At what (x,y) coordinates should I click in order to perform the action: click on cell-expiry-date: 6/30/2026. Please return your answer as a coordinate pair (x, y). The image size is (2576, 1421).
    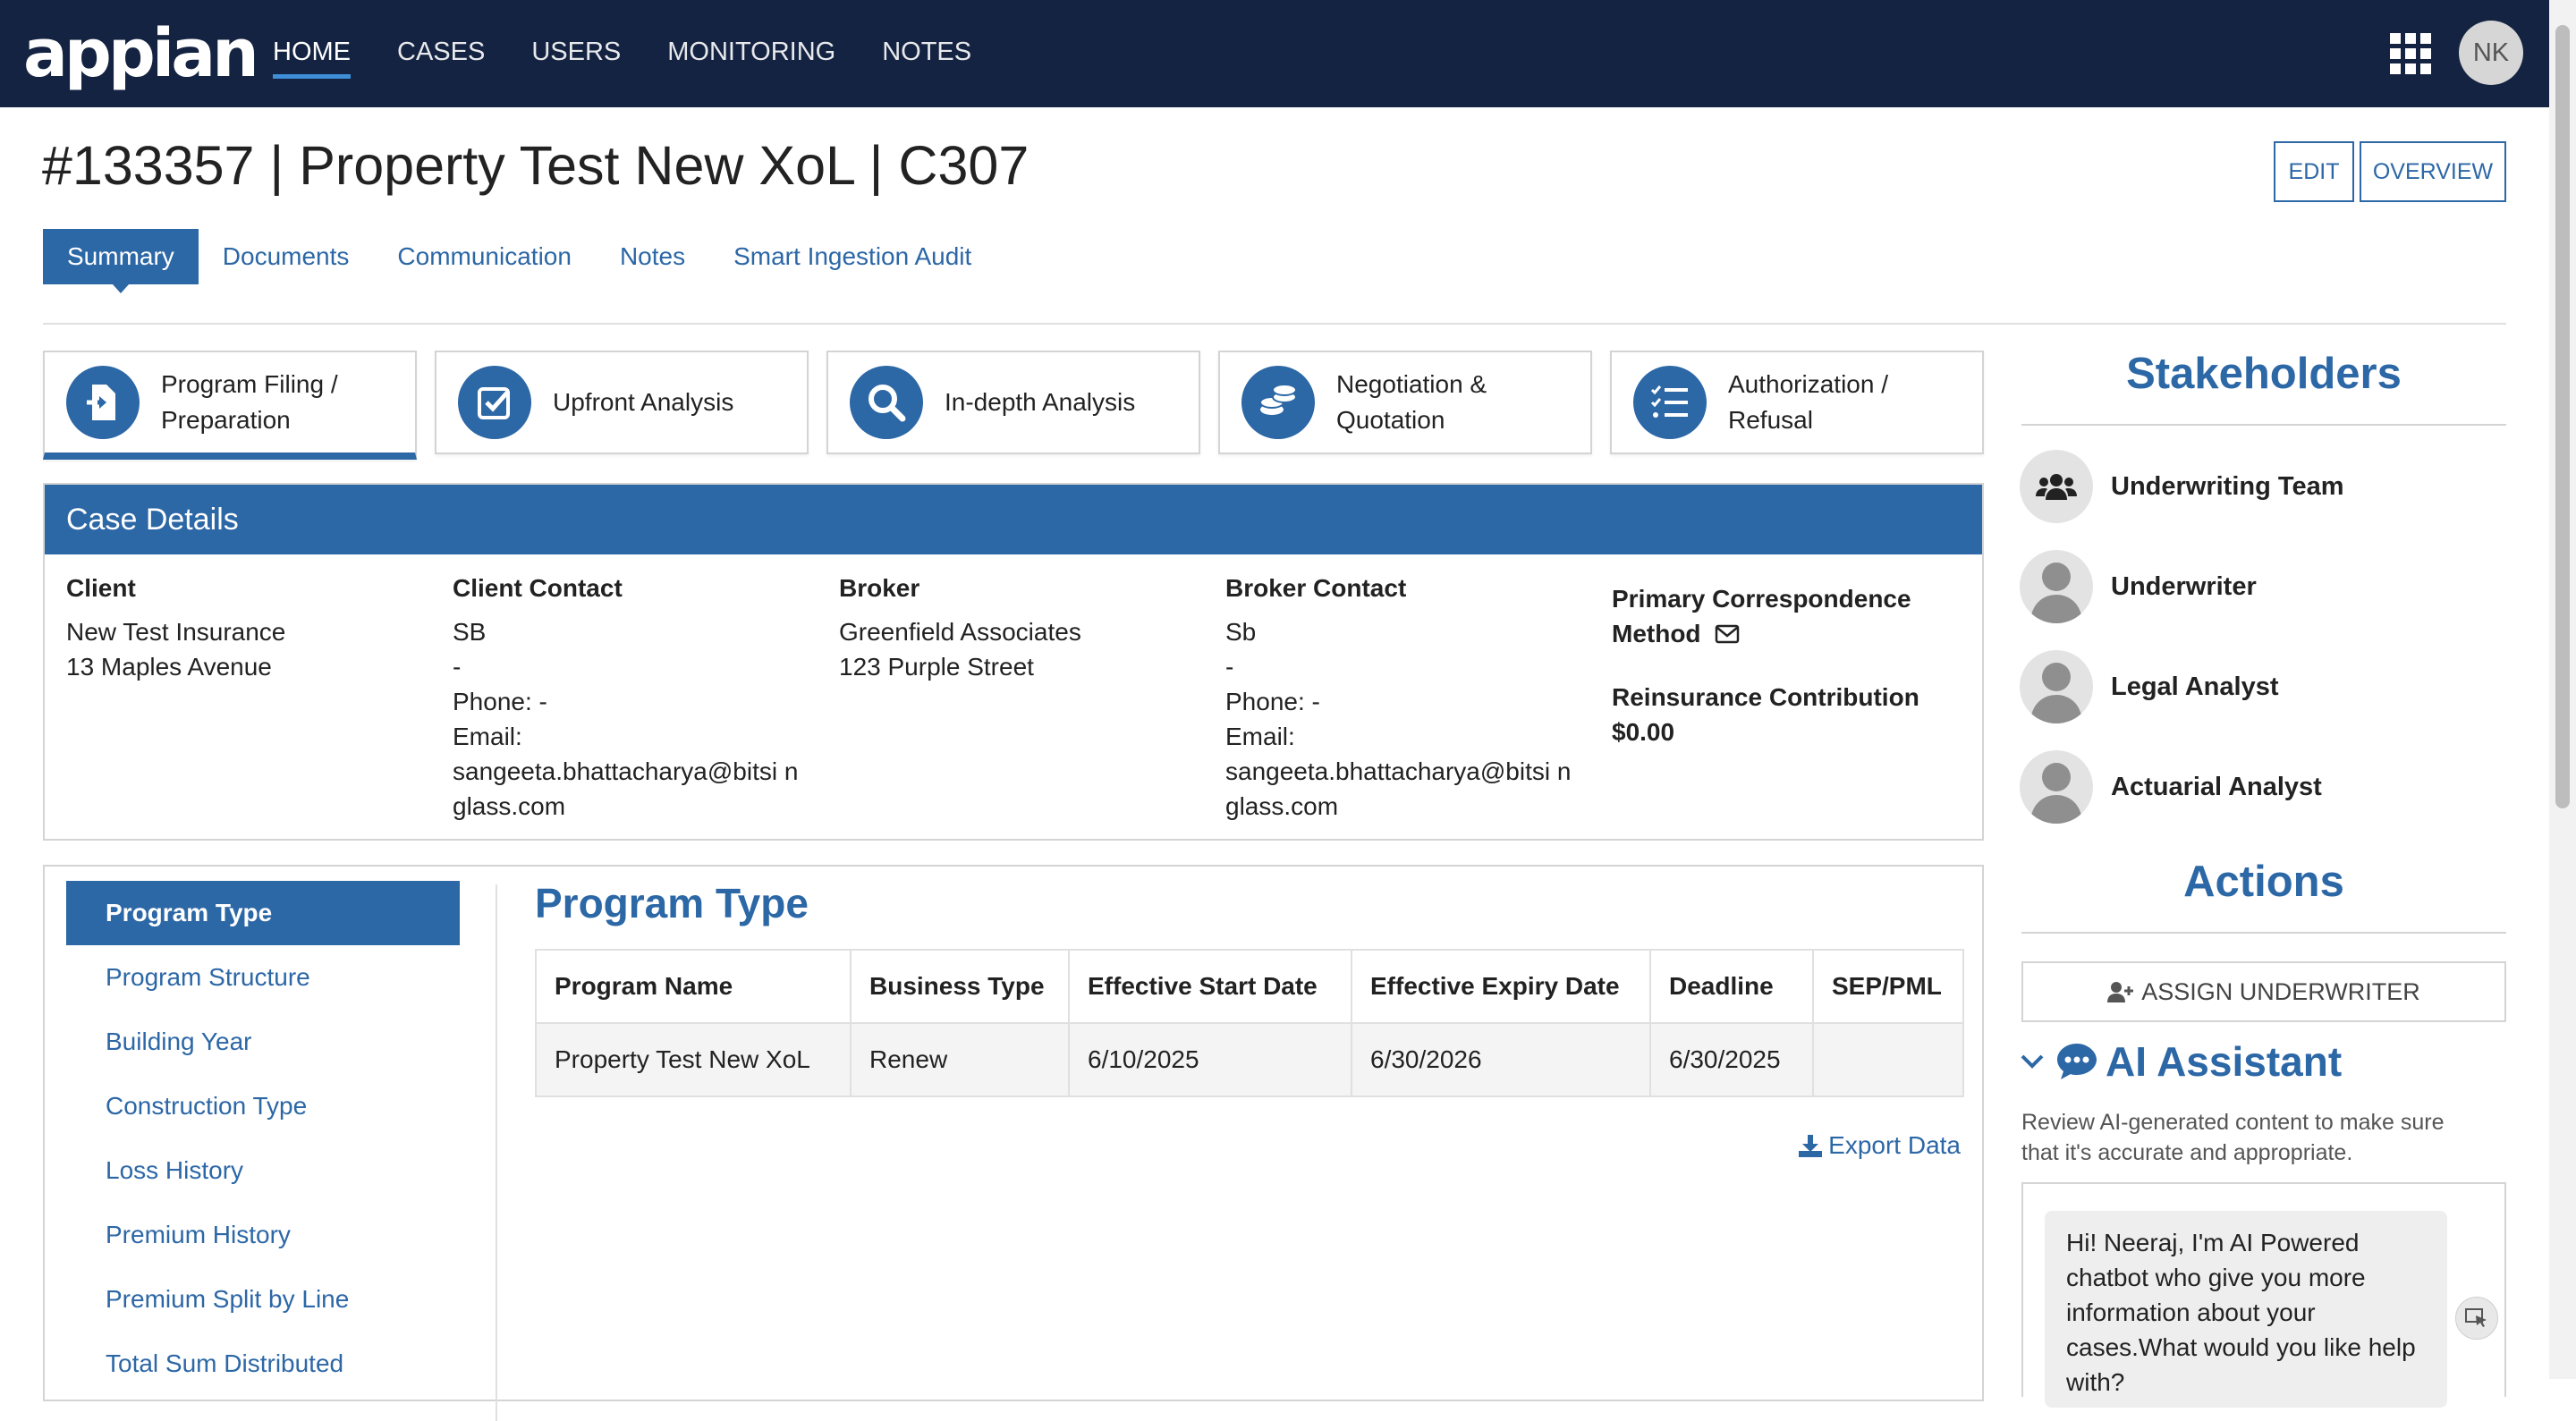
    Looking at the image, I should click on (1501, 1059).